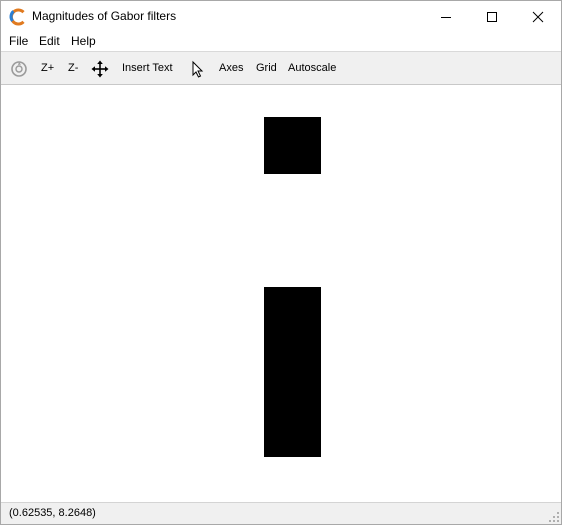 The height and width of the screenshot is (525, 562). What do you see at coordinates (281, 513) in the screenshot?
I see `status-bar: (0.62535, 8.2648)` at bounding box center [281, 513].